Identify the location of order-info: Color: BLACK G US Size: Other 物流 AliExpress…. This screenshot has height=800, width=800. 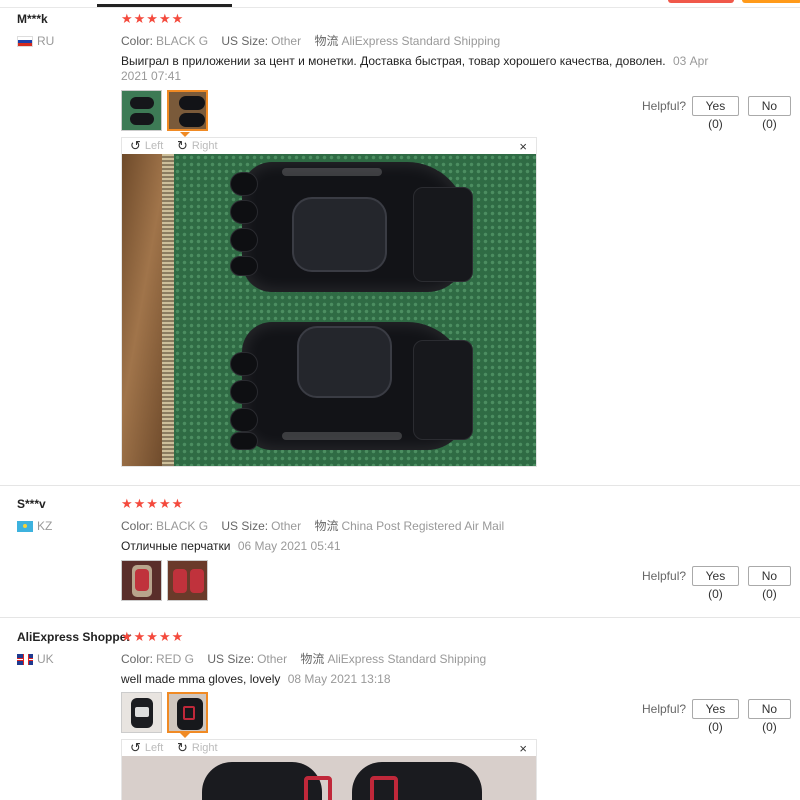
(315, 40).